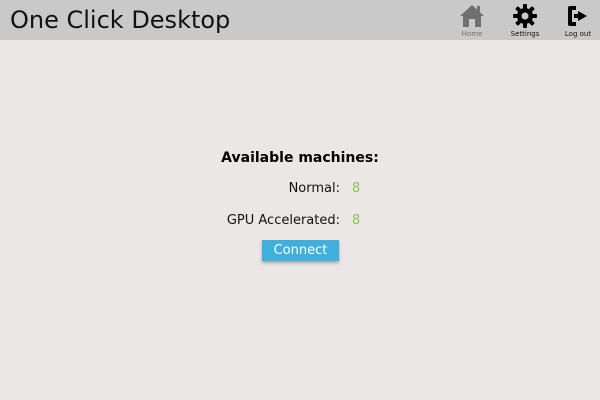 The width and height of the screenshot is (600, 400). What do you see at coordinates (120, 20) in the screenshot?
I see `app-title: One Click Desktop` at bounding box center [120, 20].